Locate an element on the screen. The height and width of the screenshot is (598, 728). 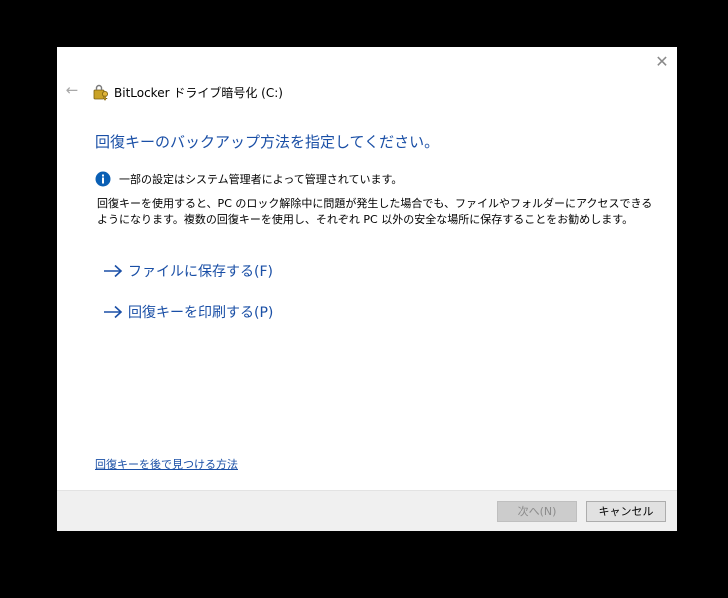
window-title: BitLocker ドライブ暗号化 (C:) is located at coordinates (198, 92).